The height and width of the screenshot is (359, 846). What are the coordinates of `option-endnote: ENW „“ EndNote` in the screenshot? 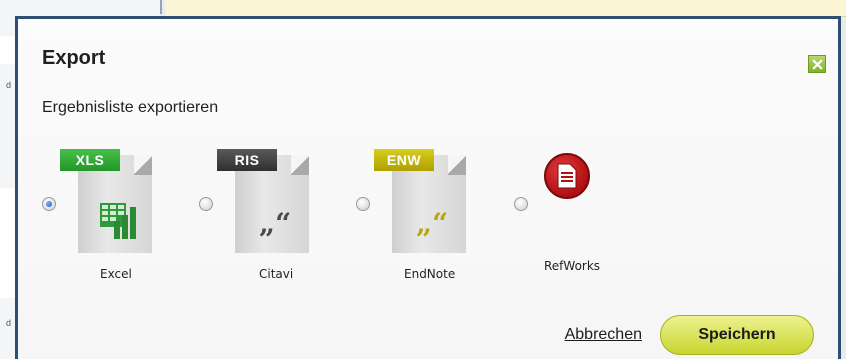 It's located at (426, 215).